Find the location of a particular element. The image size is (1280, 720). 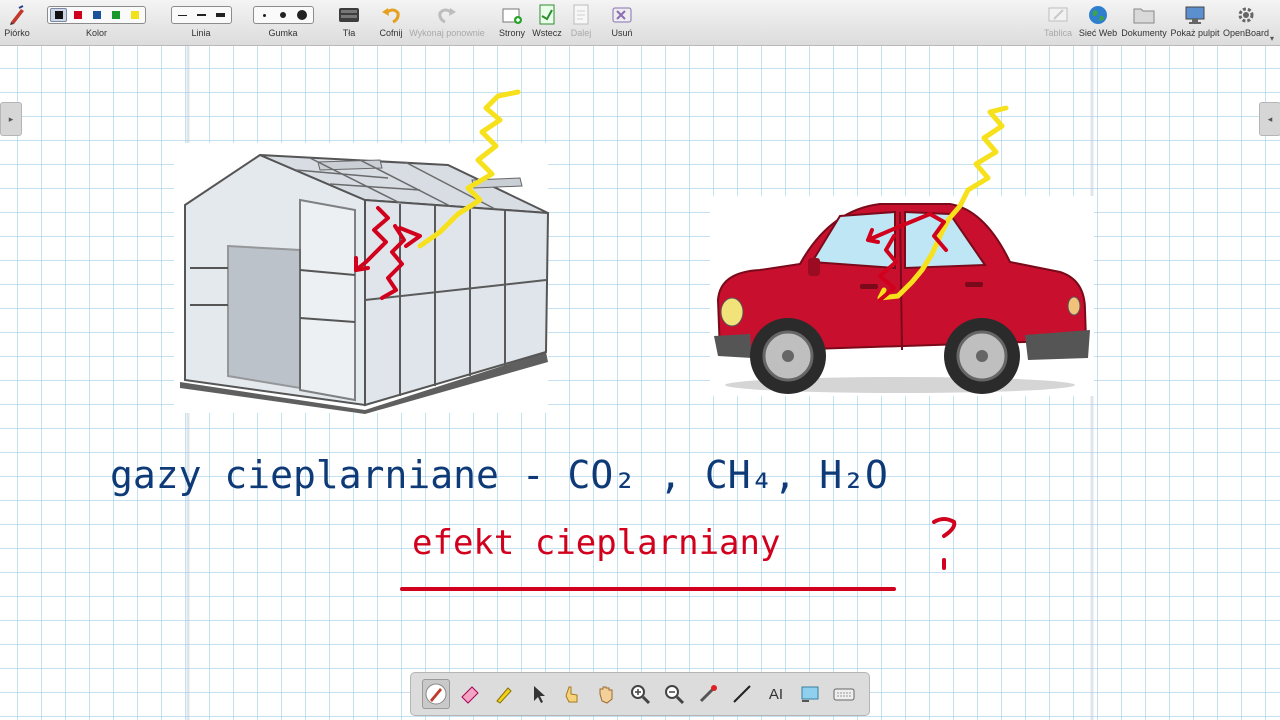

line-thin-button is located at coordinates (182, 15).